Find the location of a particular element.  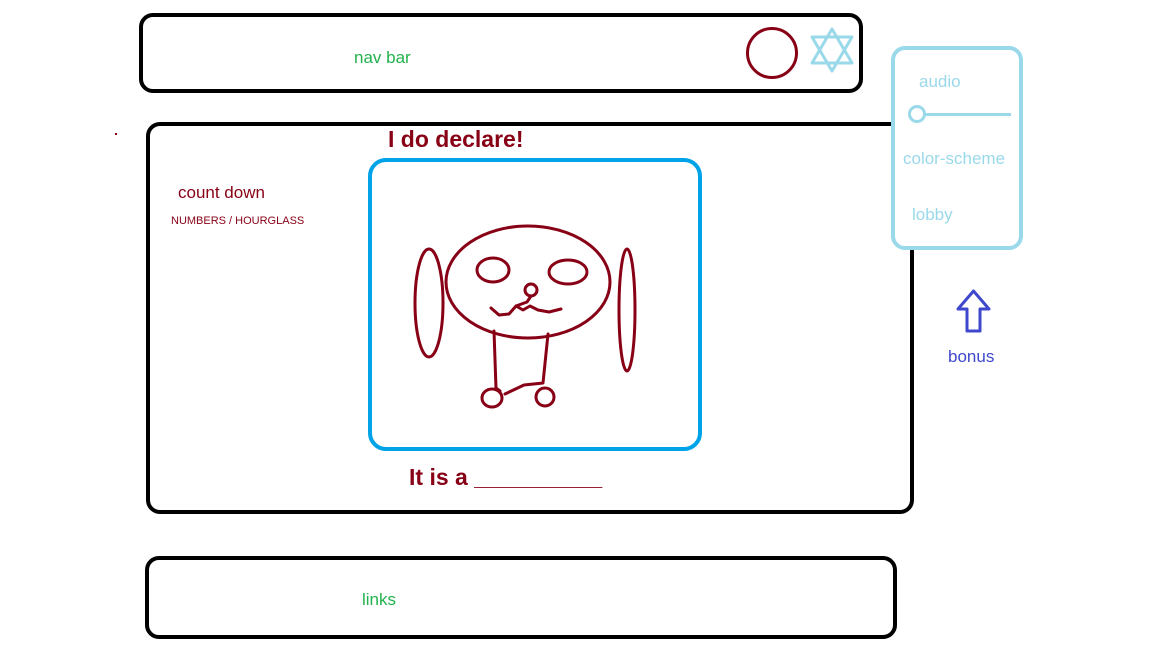

countdown-label: count down is located at coordinates (221, 192).